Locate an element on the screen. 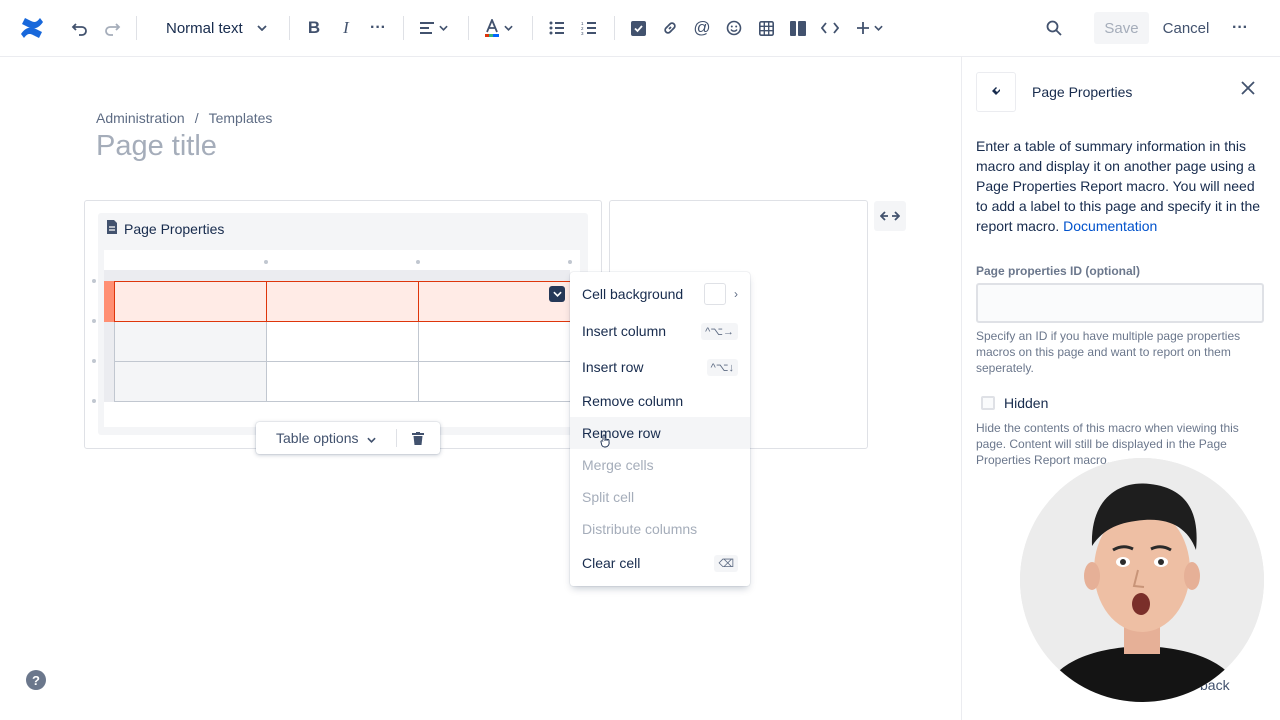 This screenshot has height=720, width=1280. row-handle-selected is located at coordinates (109, 301).